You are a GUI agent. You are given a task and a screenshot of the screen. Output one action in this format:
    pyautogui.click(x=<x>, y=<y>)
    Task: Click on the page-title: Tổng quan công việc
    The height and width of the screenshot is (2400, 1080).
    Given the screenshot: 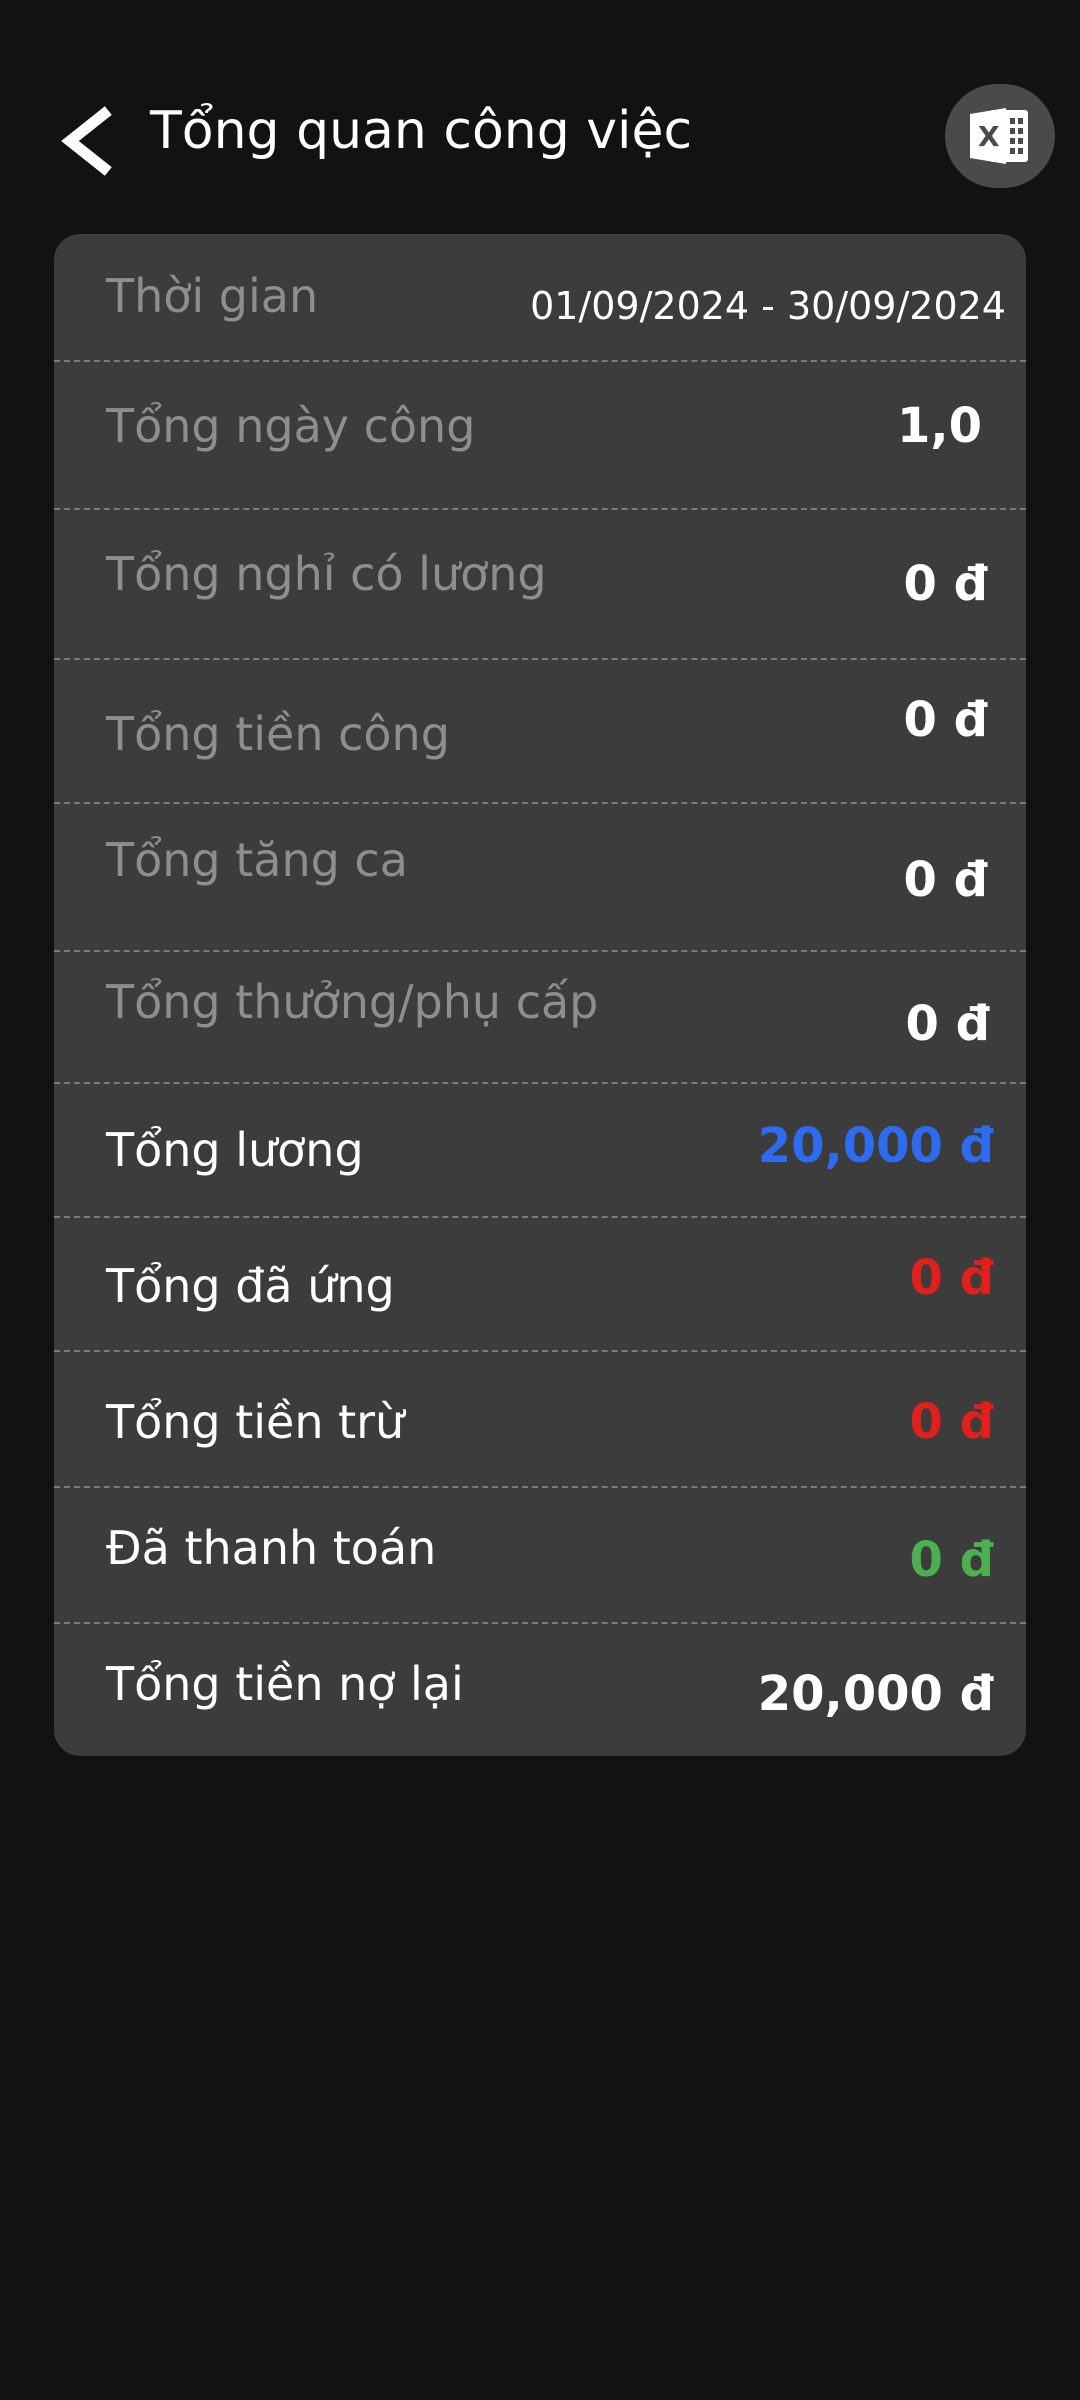 What is the action you would take?
    pyautogui.click(x=421, y=131)
    